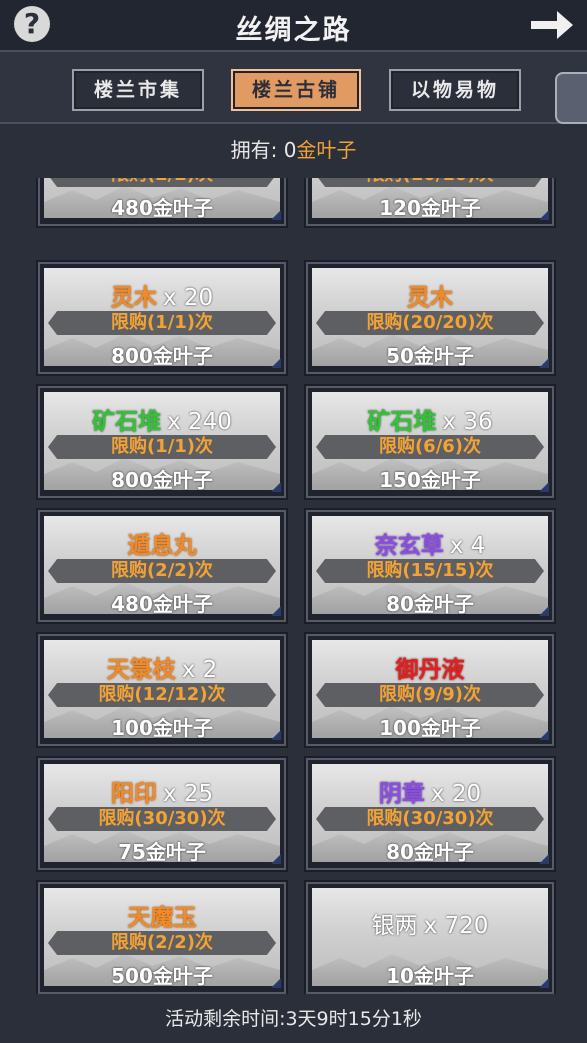 The width and height of the screenshot is (587, 1043). What do you see at coordinates (162, 976) in the screenshot?
I see `item-price: 500金叶子` at bounding box center [162, 976].